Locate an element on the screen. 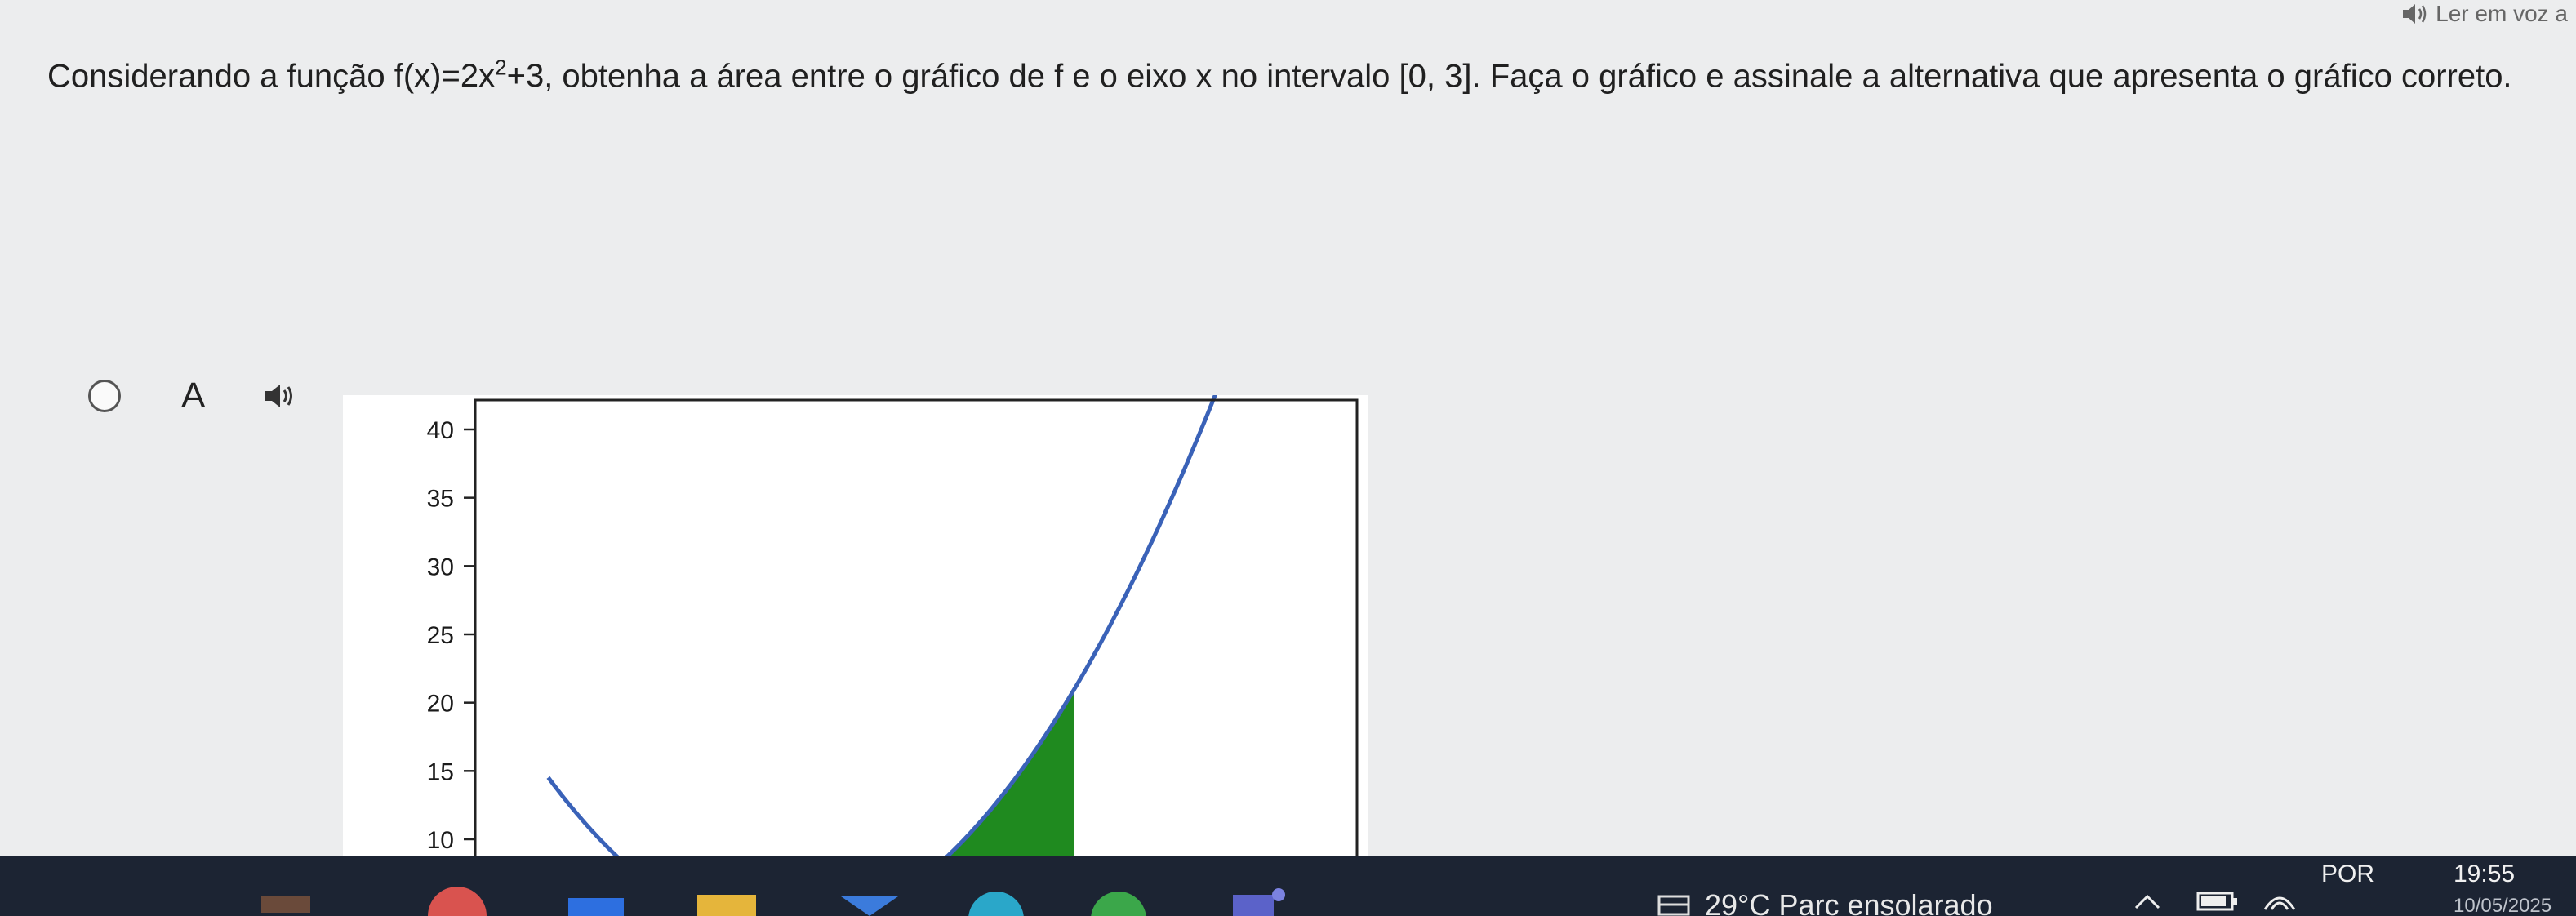 This screenshot has height=916, width=2576. option-a-letter: A is located at coordinates (193, 396).